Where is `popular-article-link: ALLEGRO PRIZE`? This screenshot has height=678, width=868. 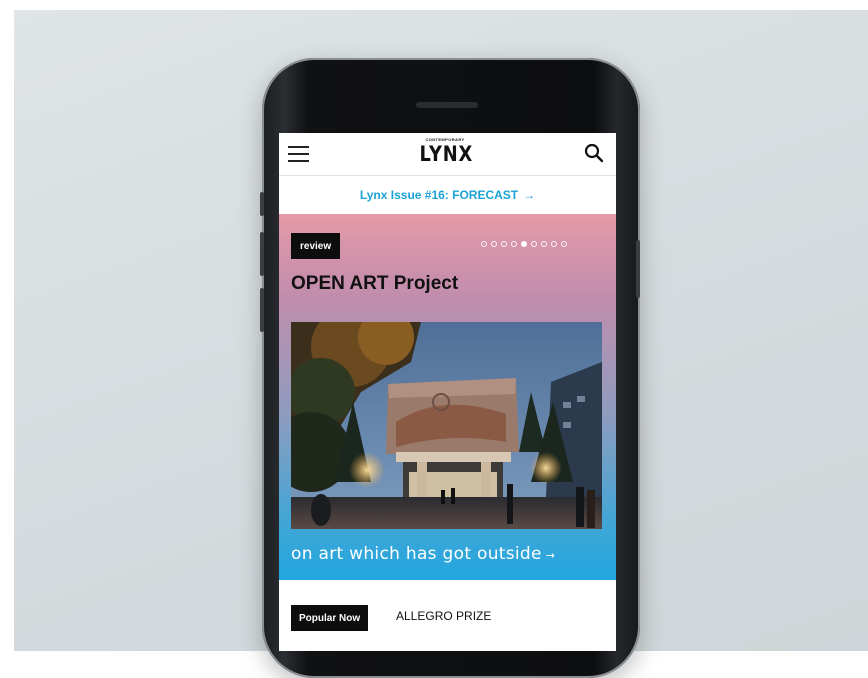 popular-article-link: ALLEGRO PRIZE is located at coordinates (443, 616).